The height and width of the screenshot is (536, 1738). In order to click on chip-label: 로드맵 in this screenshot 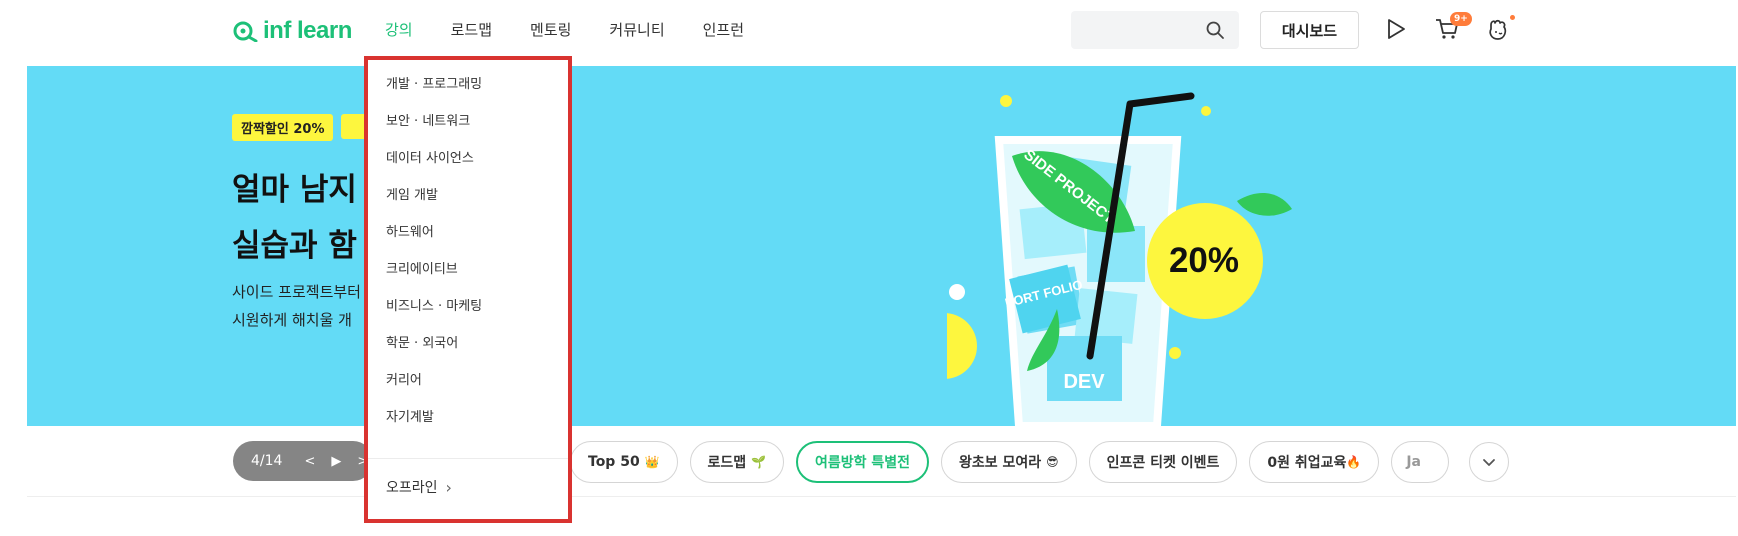, I will do `click(727, 463)`.